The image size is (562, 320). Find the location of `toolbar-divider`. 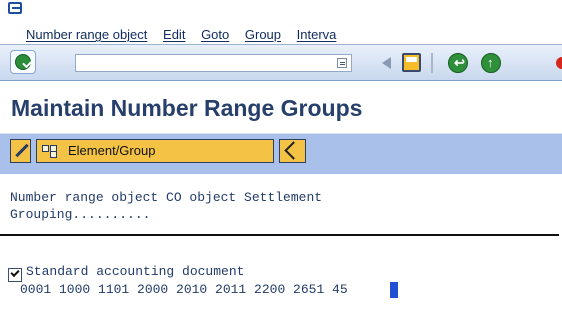

toolbar-divider is located at coordinates (432, 63).